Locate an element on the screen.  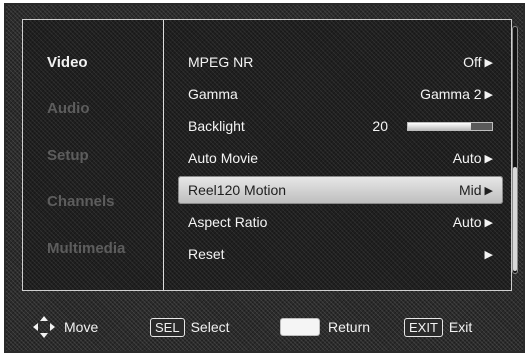
scrollbar-thumb is located at coordinates (515, 219).